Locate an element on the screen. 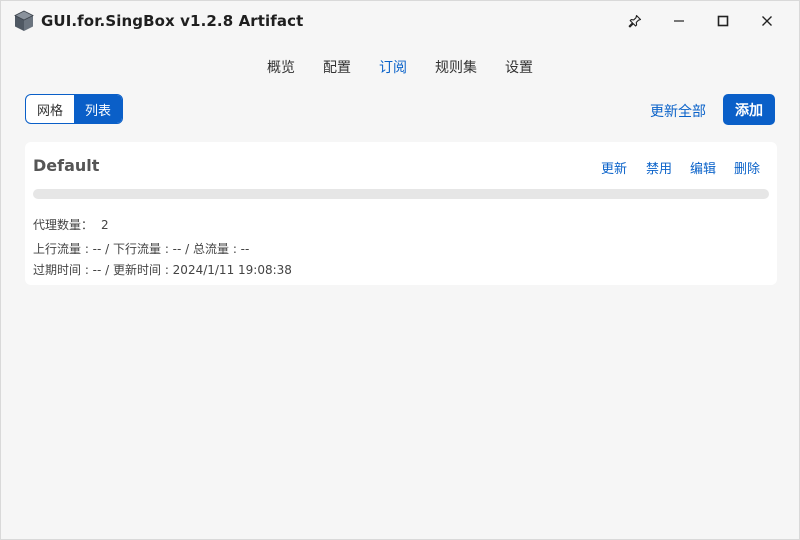 The image size is (800, 540). pin-button is located at coordinates (635, 21).